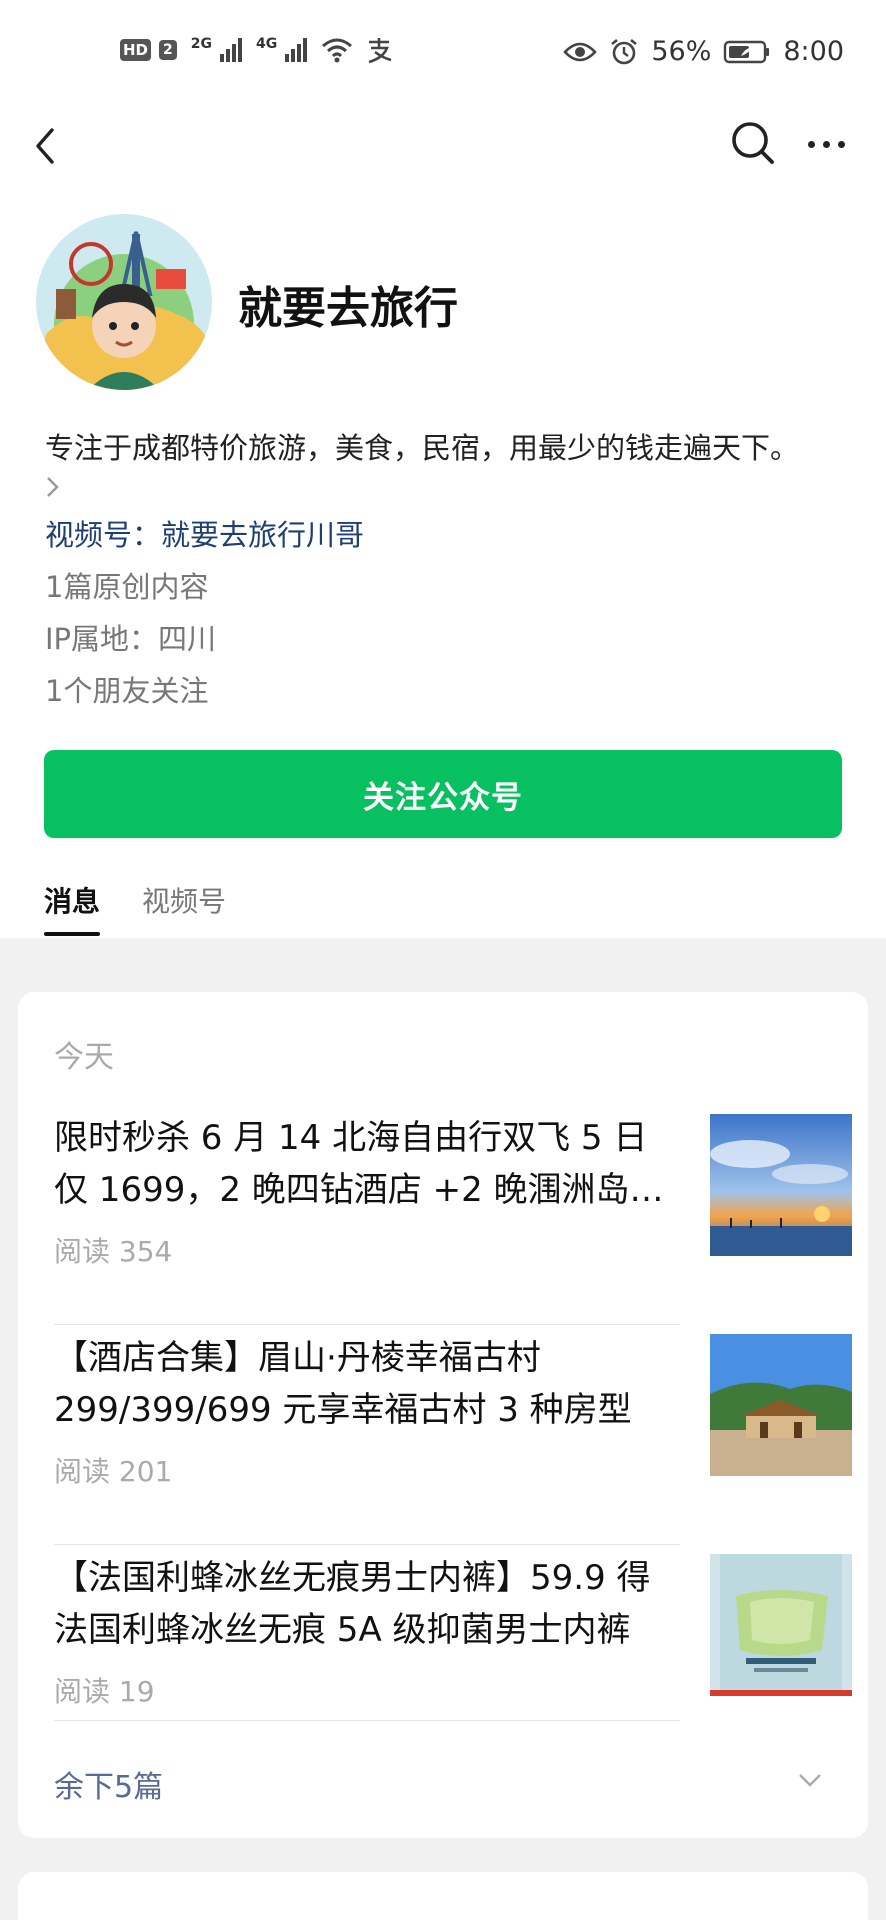  I want to click on network-2g-label: 2G, so click(201, 44).